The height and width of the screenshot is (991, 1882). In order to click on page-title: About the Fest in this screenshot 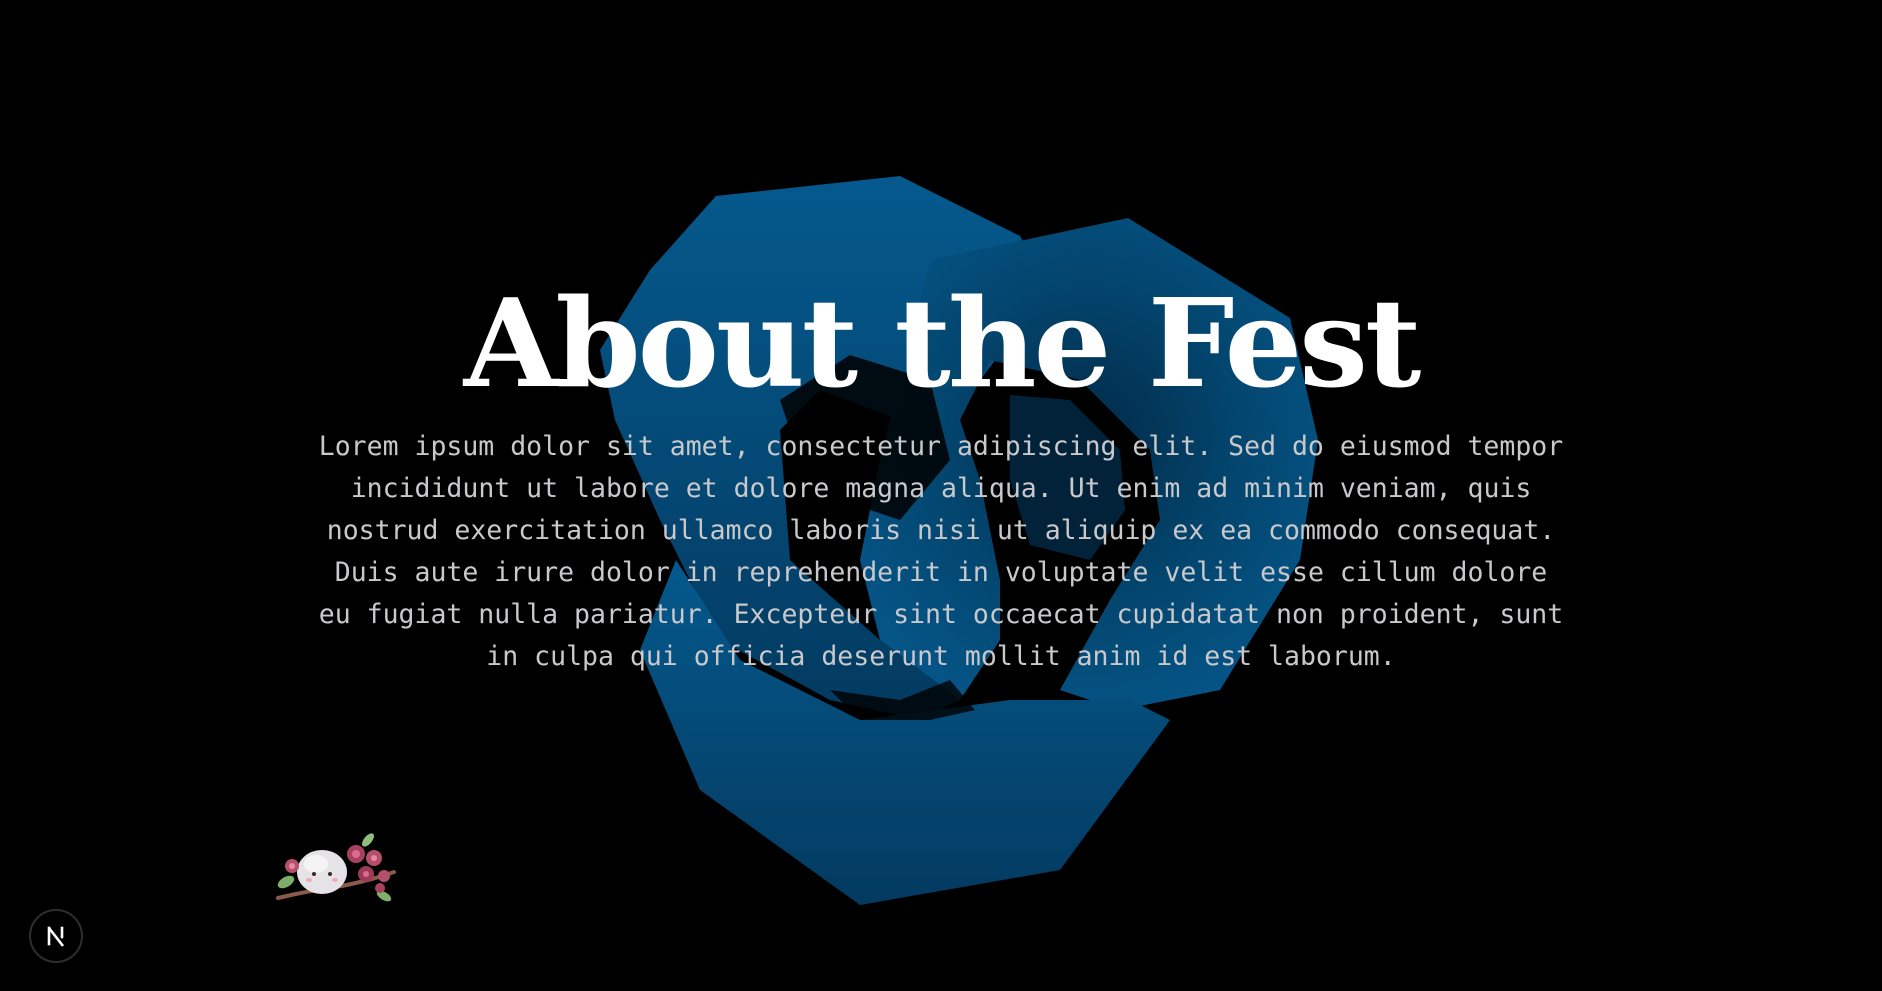, I will do `click(942, 343)`.